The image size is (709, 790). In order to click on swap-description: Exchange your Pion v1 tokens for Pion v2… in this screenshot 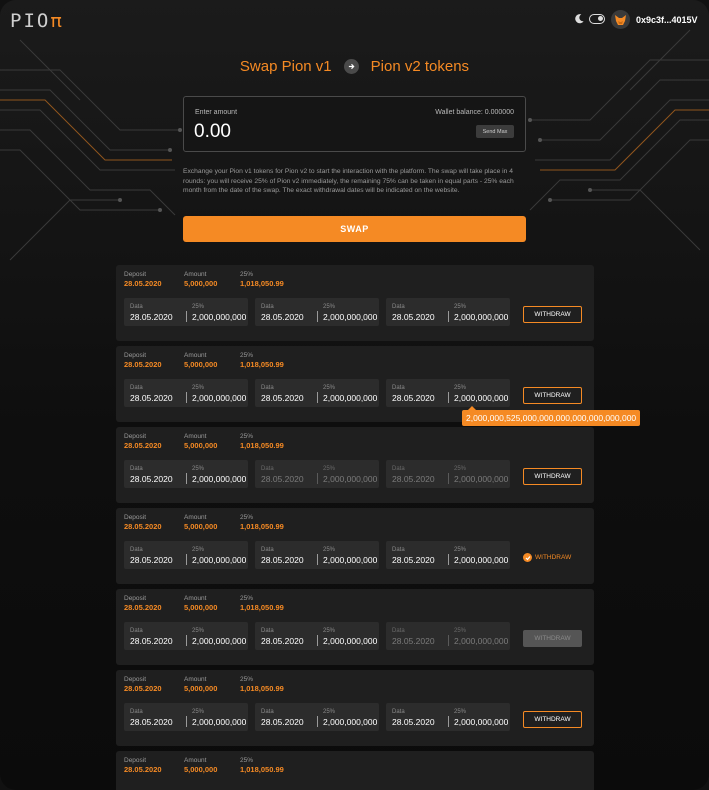, I will do `click(348, 181)`.